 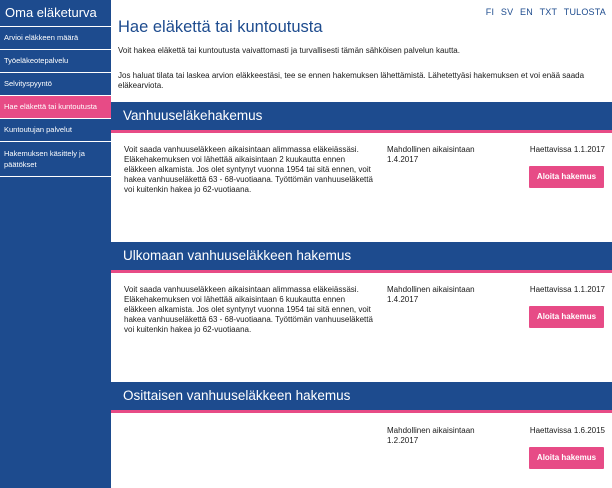 I want to click on section-header-partial-pension: Osittaisen vanhuuseläkkeen hakemus, so click(x=361, y=397).